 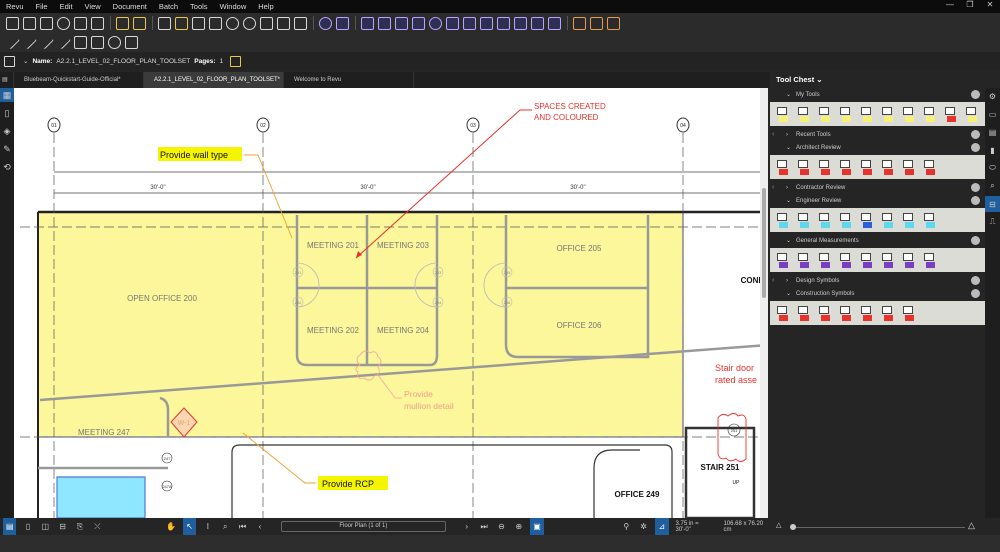 I want to click on rotate-icon, so click(x=325, y=23).